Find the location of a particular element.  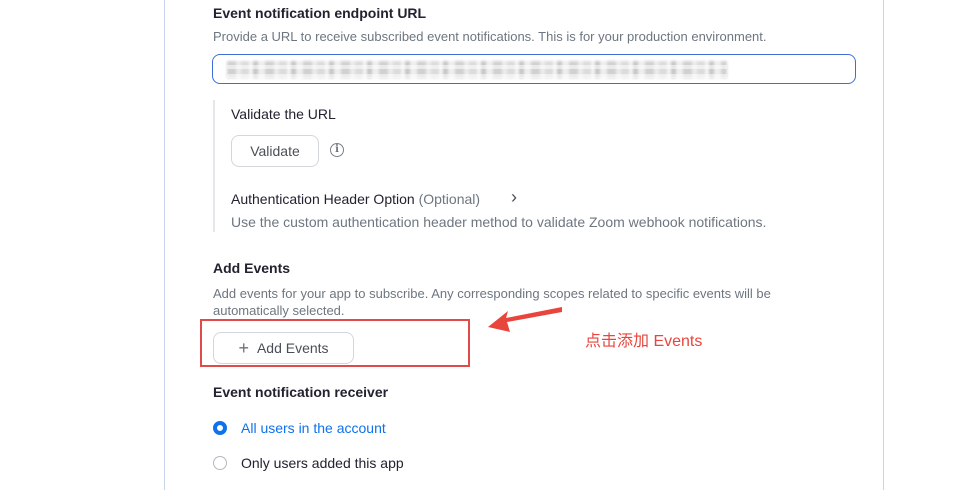

receiver-title: Event notification receiver is located at coordinates (301, 392).